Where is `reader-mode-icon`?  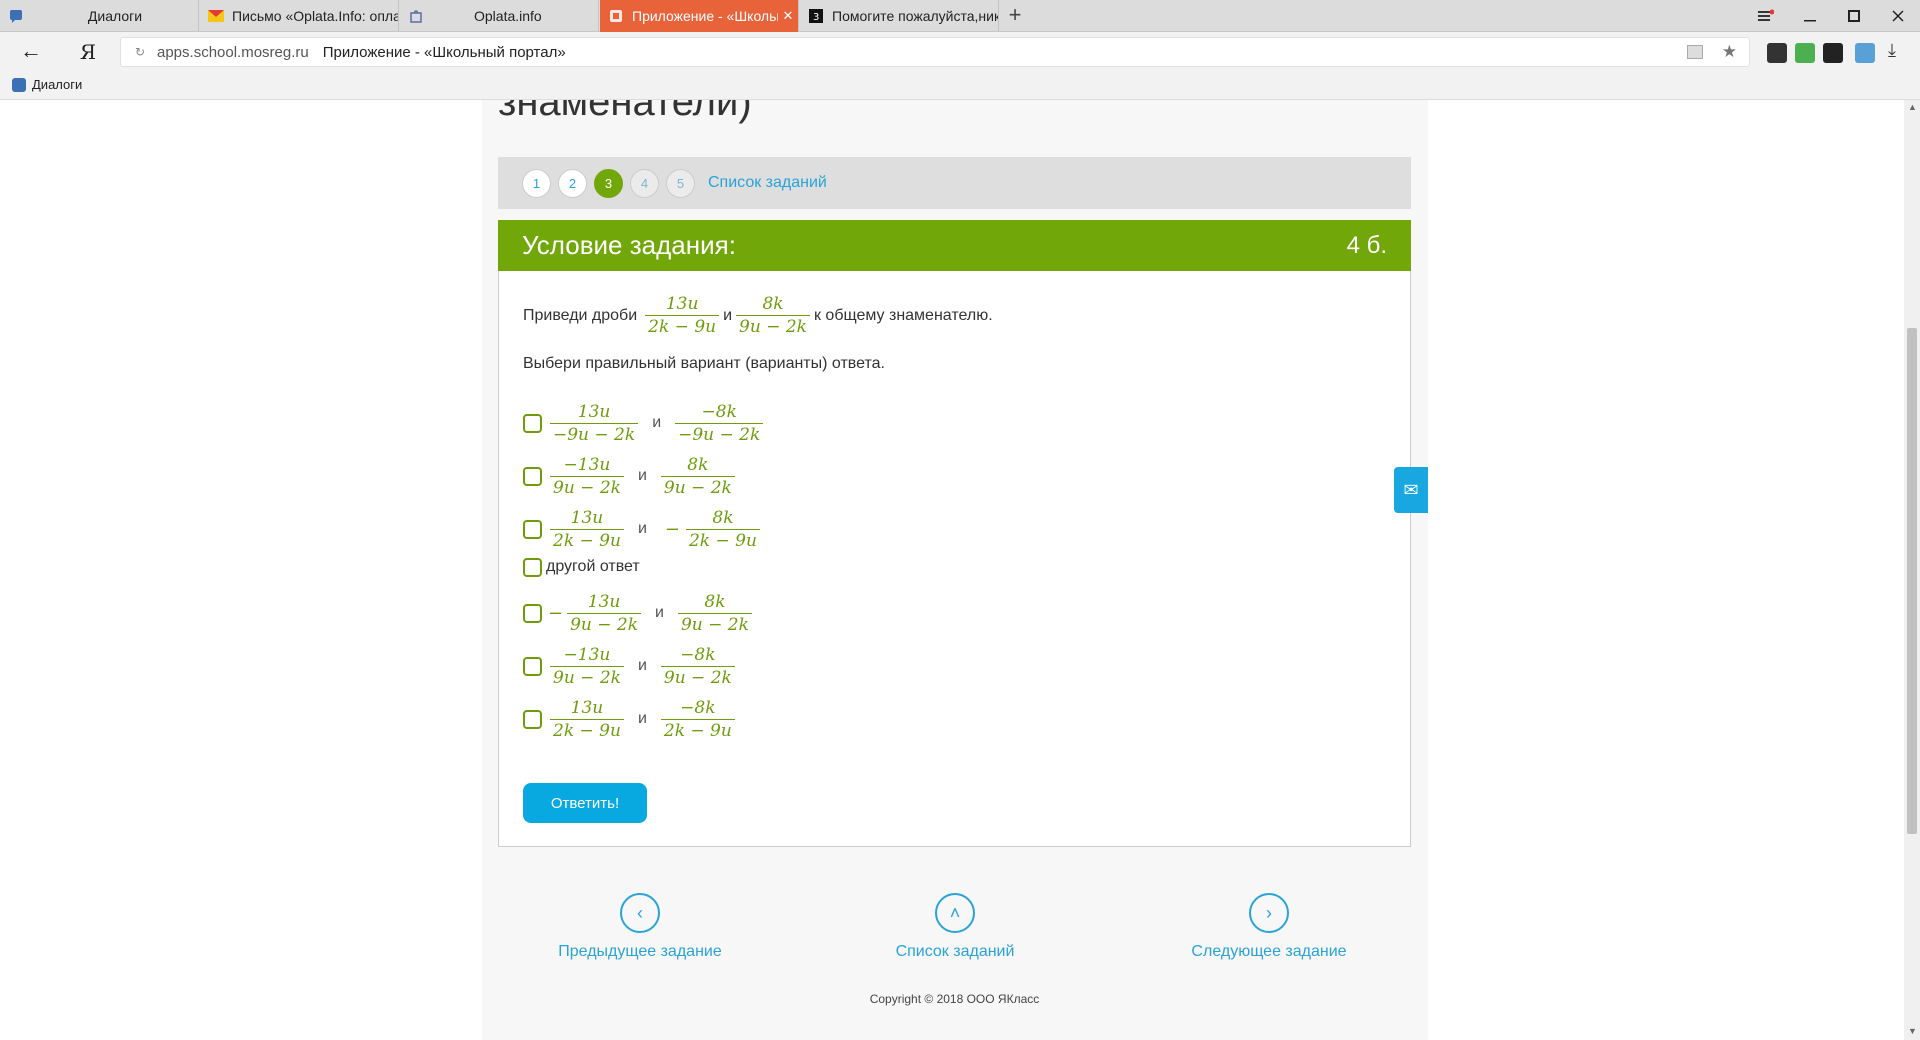
reader-mode-icon is located at coordinates (1695, 52).